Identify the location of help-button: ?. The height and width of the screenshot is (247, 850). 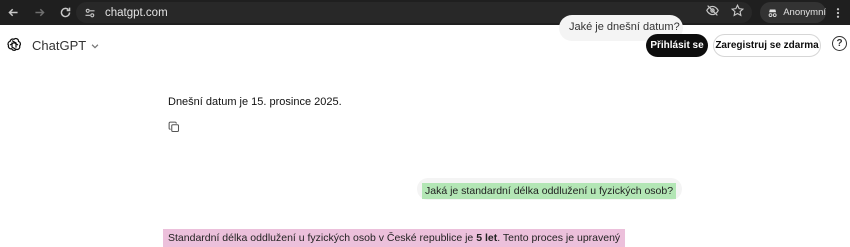
(839, 43).